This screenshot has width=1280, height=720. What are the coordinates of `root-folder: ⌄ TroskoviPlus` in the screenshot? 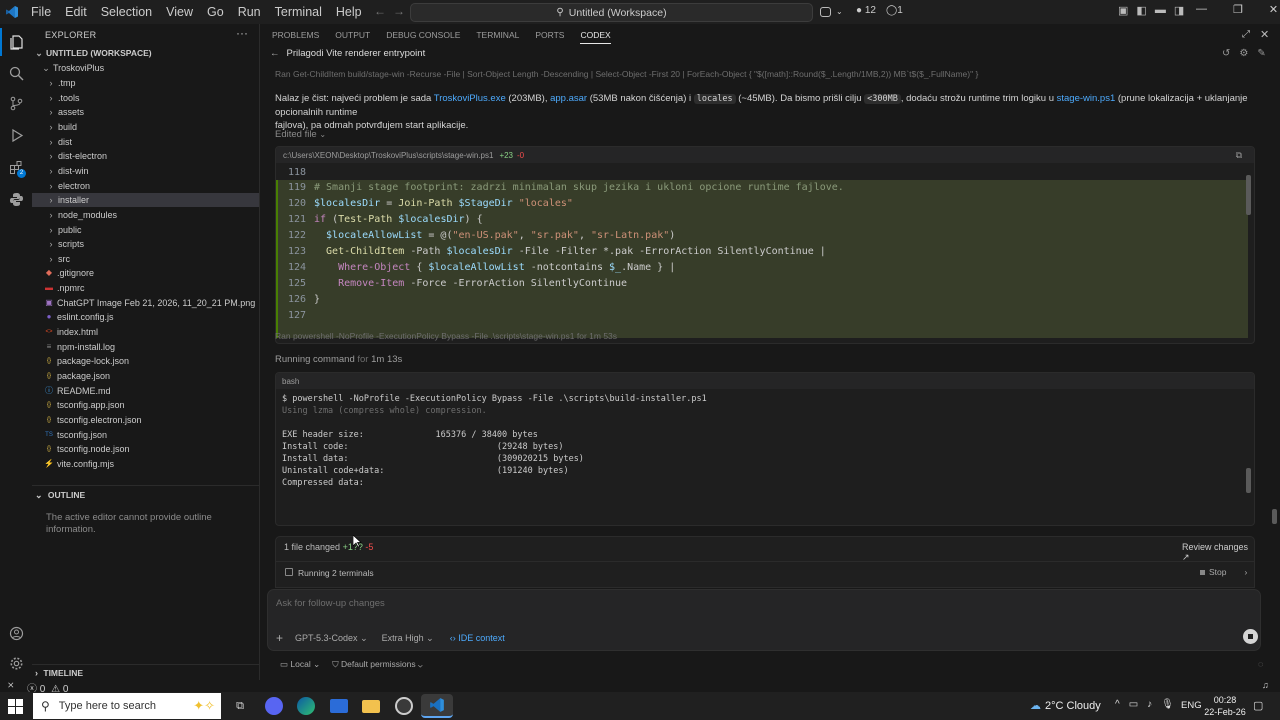 It's located at (145, 68).